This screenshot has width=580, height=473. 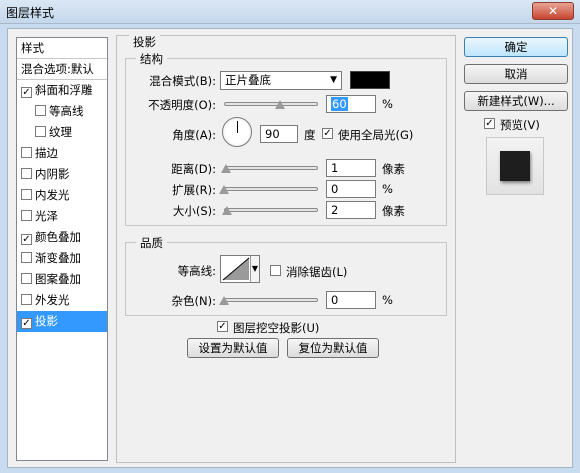 I want to click on checkbox-outer-glow, so click(x=26, y=299).